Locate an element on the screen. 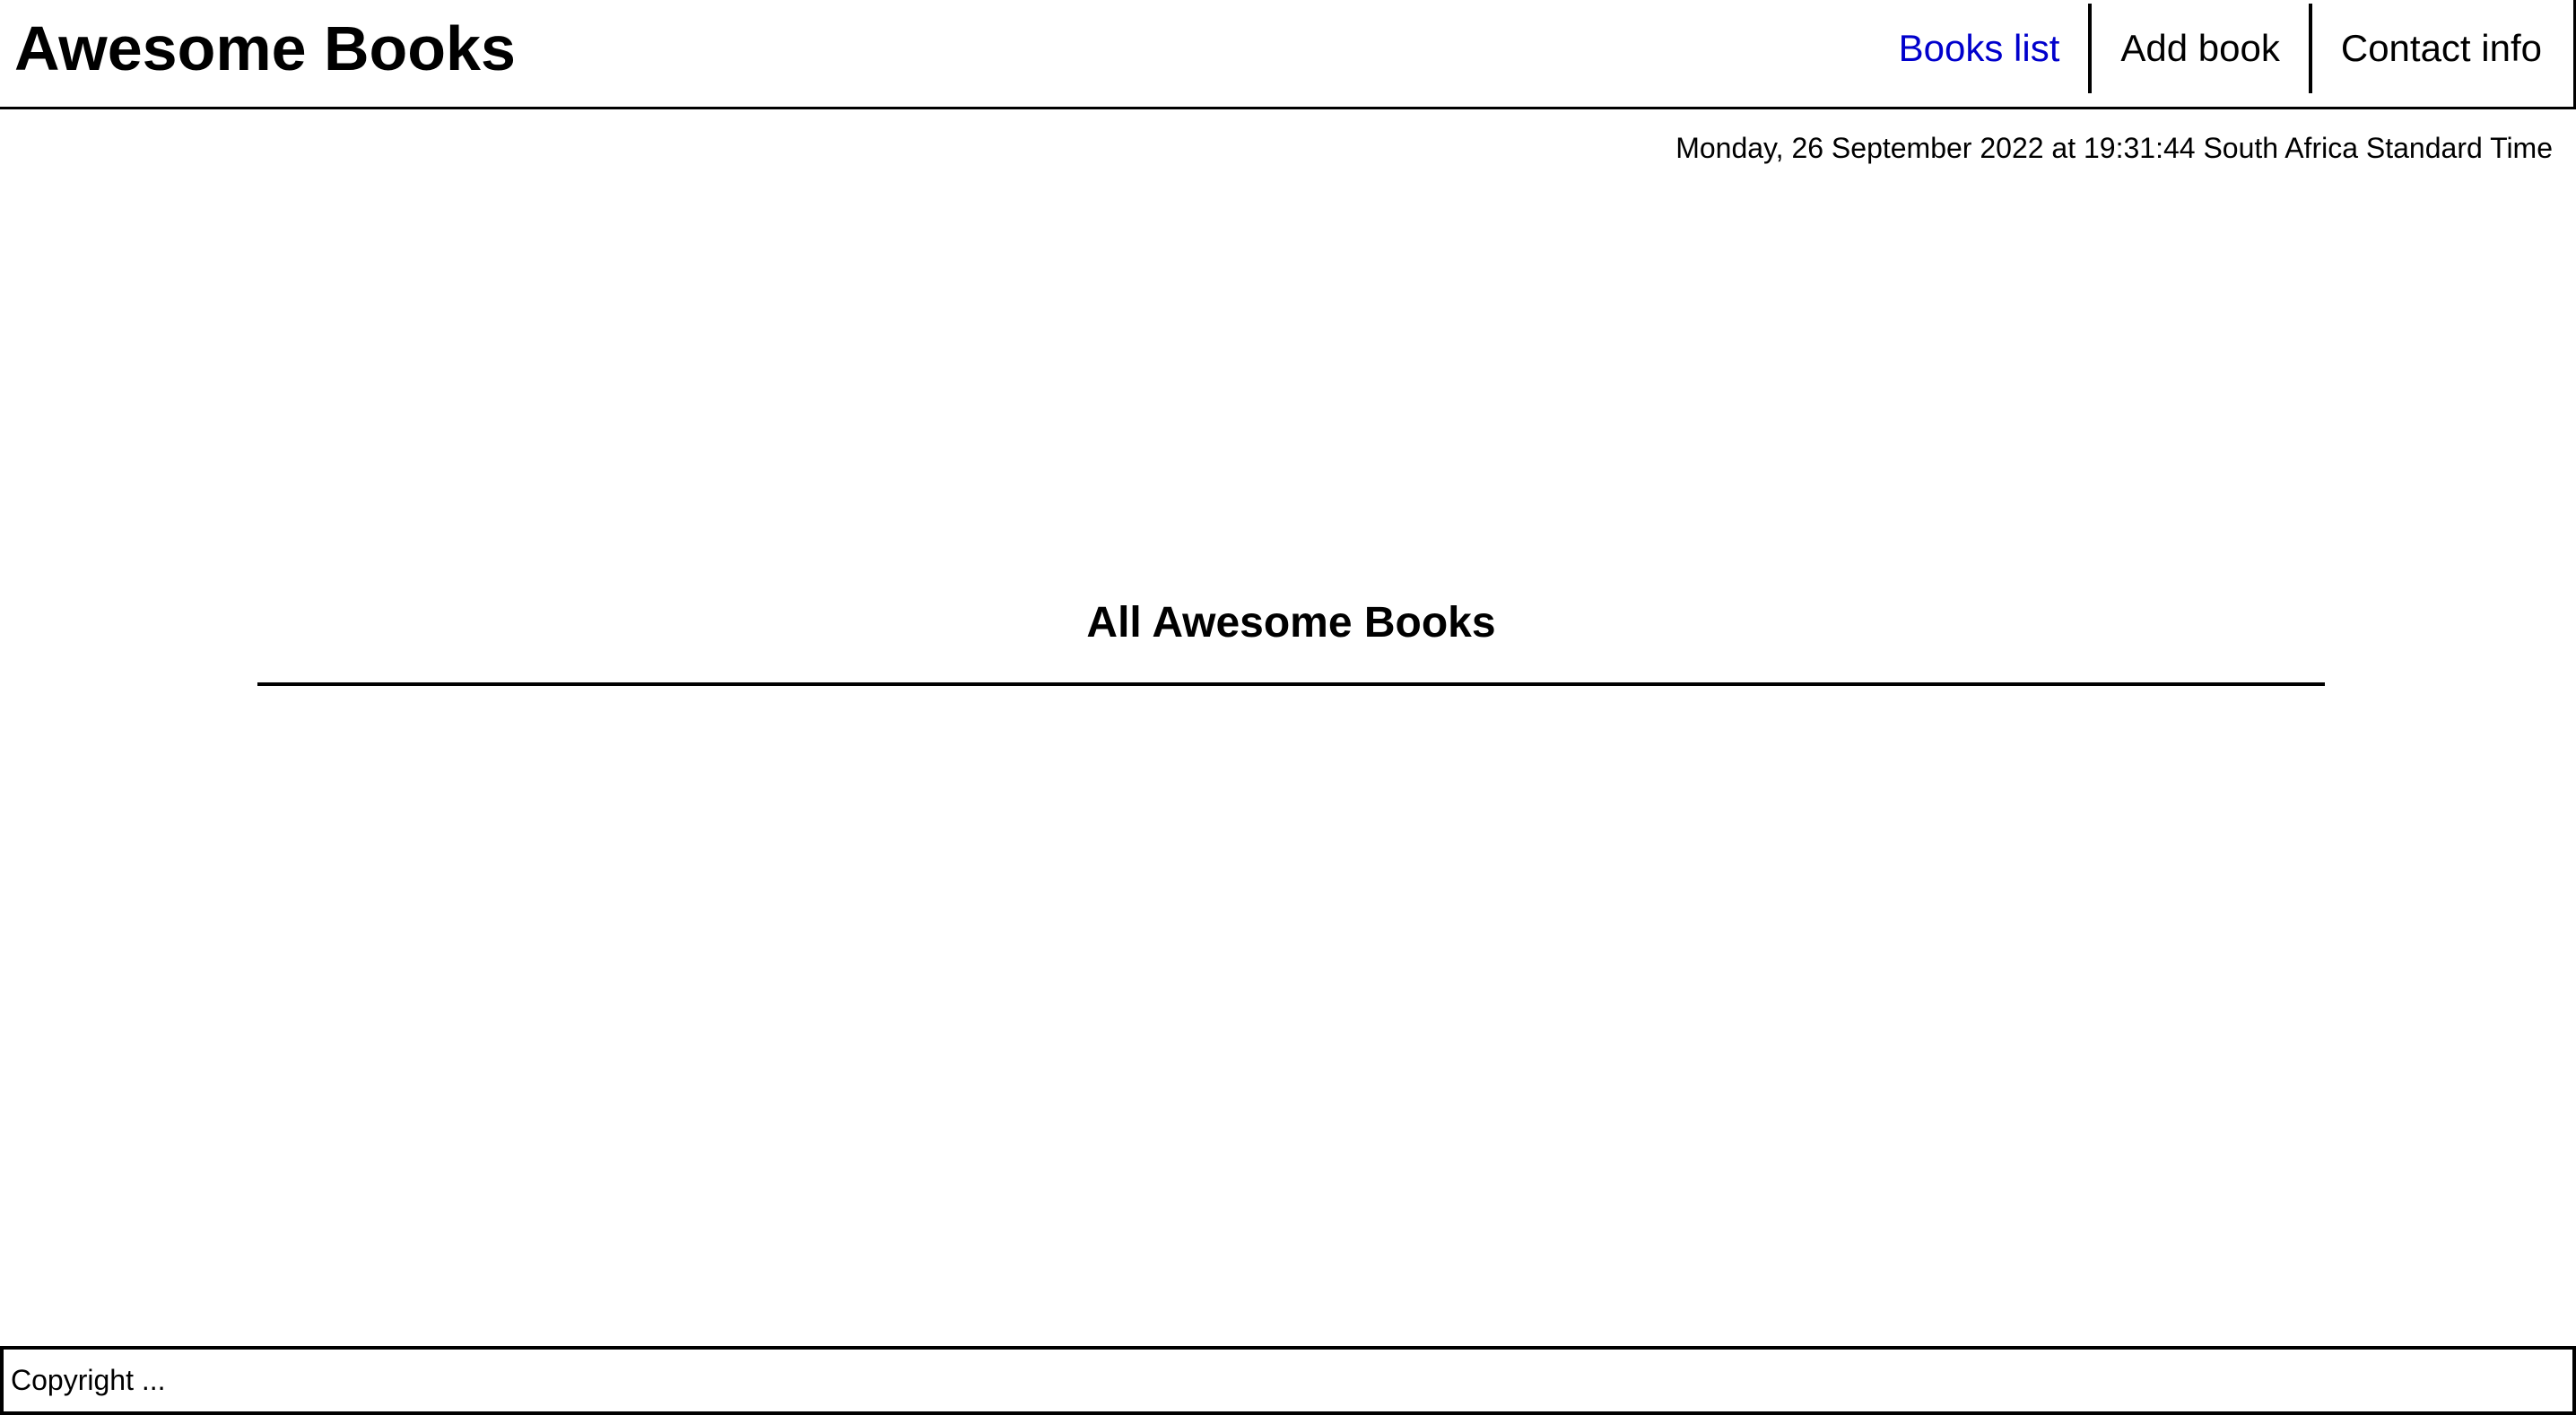 The width and height of the screenshot is (2576, 1415). nav-link-add-book: Add book is located at coordinates (2198, 48).